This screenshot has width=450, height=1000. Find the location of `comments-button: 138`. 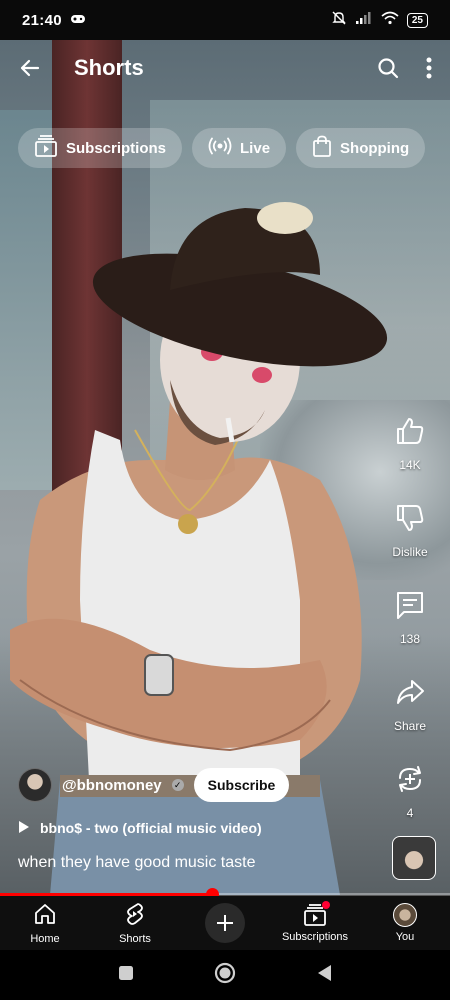

comments-button: 138 is located at coordinates (410, 617).